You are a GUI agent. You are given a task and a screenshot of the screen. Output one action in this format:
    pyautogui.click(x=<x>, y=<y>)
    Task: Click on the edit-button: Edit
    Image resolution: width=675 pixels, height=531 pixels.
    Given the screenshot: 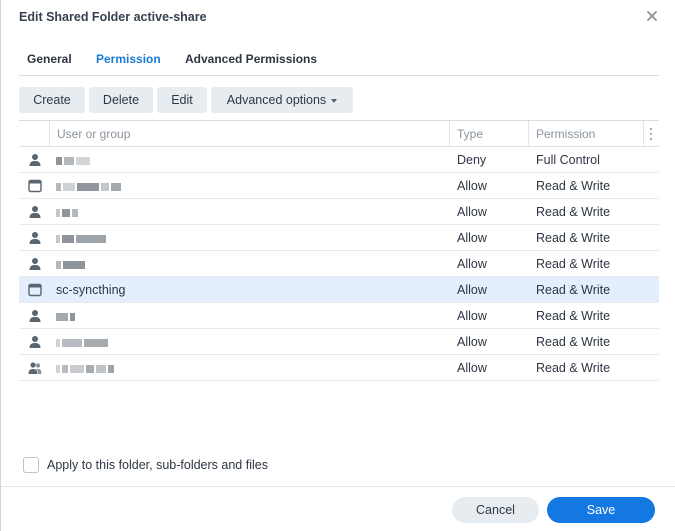 What is the action you would take?
    pyautogui.click(x=182, y=100)
    